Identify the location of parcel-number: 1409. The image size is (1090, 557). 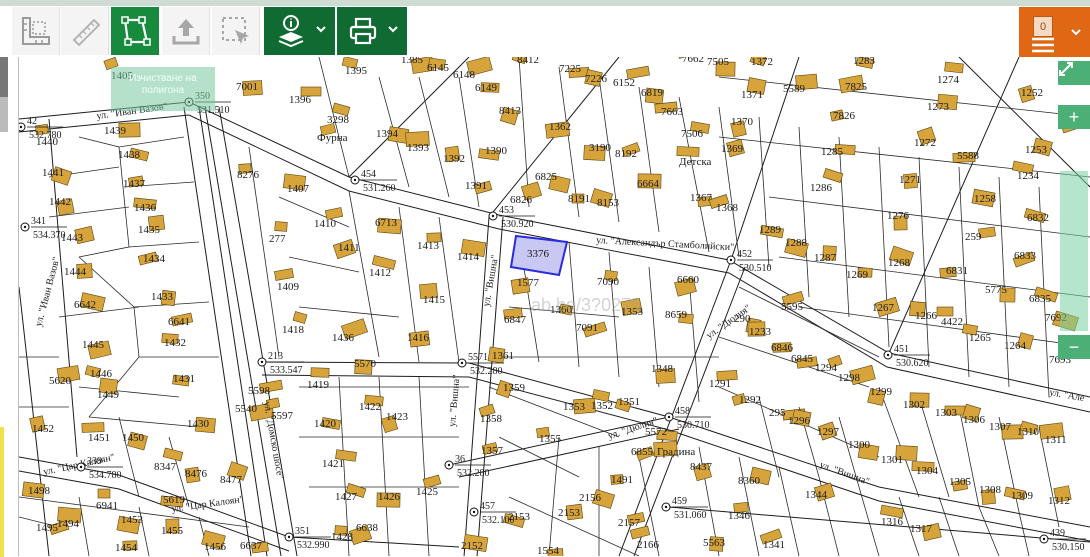
(288, 287).